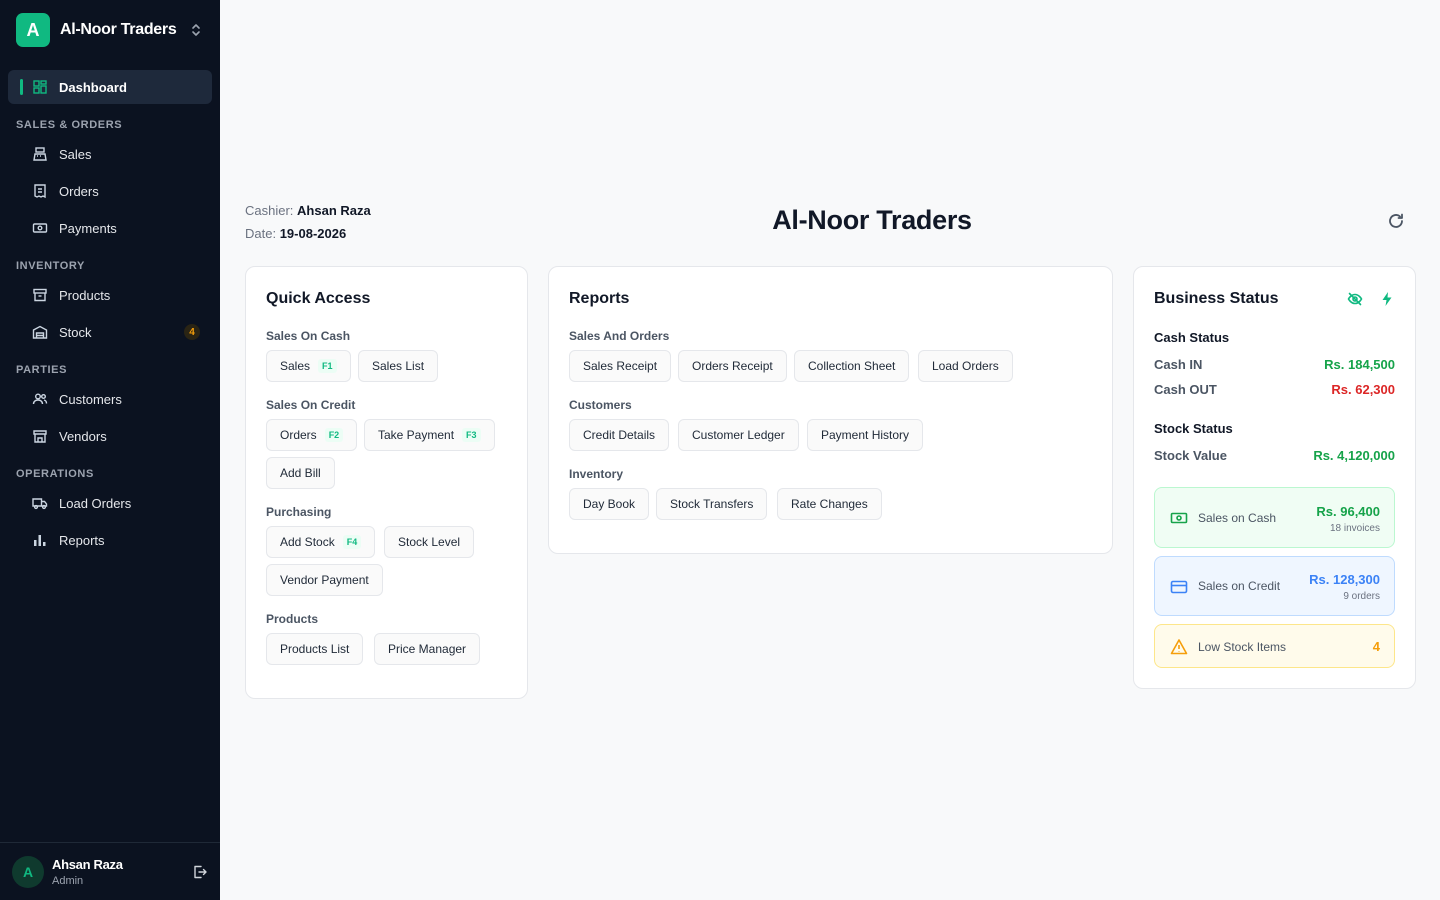  I want to click on sales-button: Sales F1, so click(308, 366).